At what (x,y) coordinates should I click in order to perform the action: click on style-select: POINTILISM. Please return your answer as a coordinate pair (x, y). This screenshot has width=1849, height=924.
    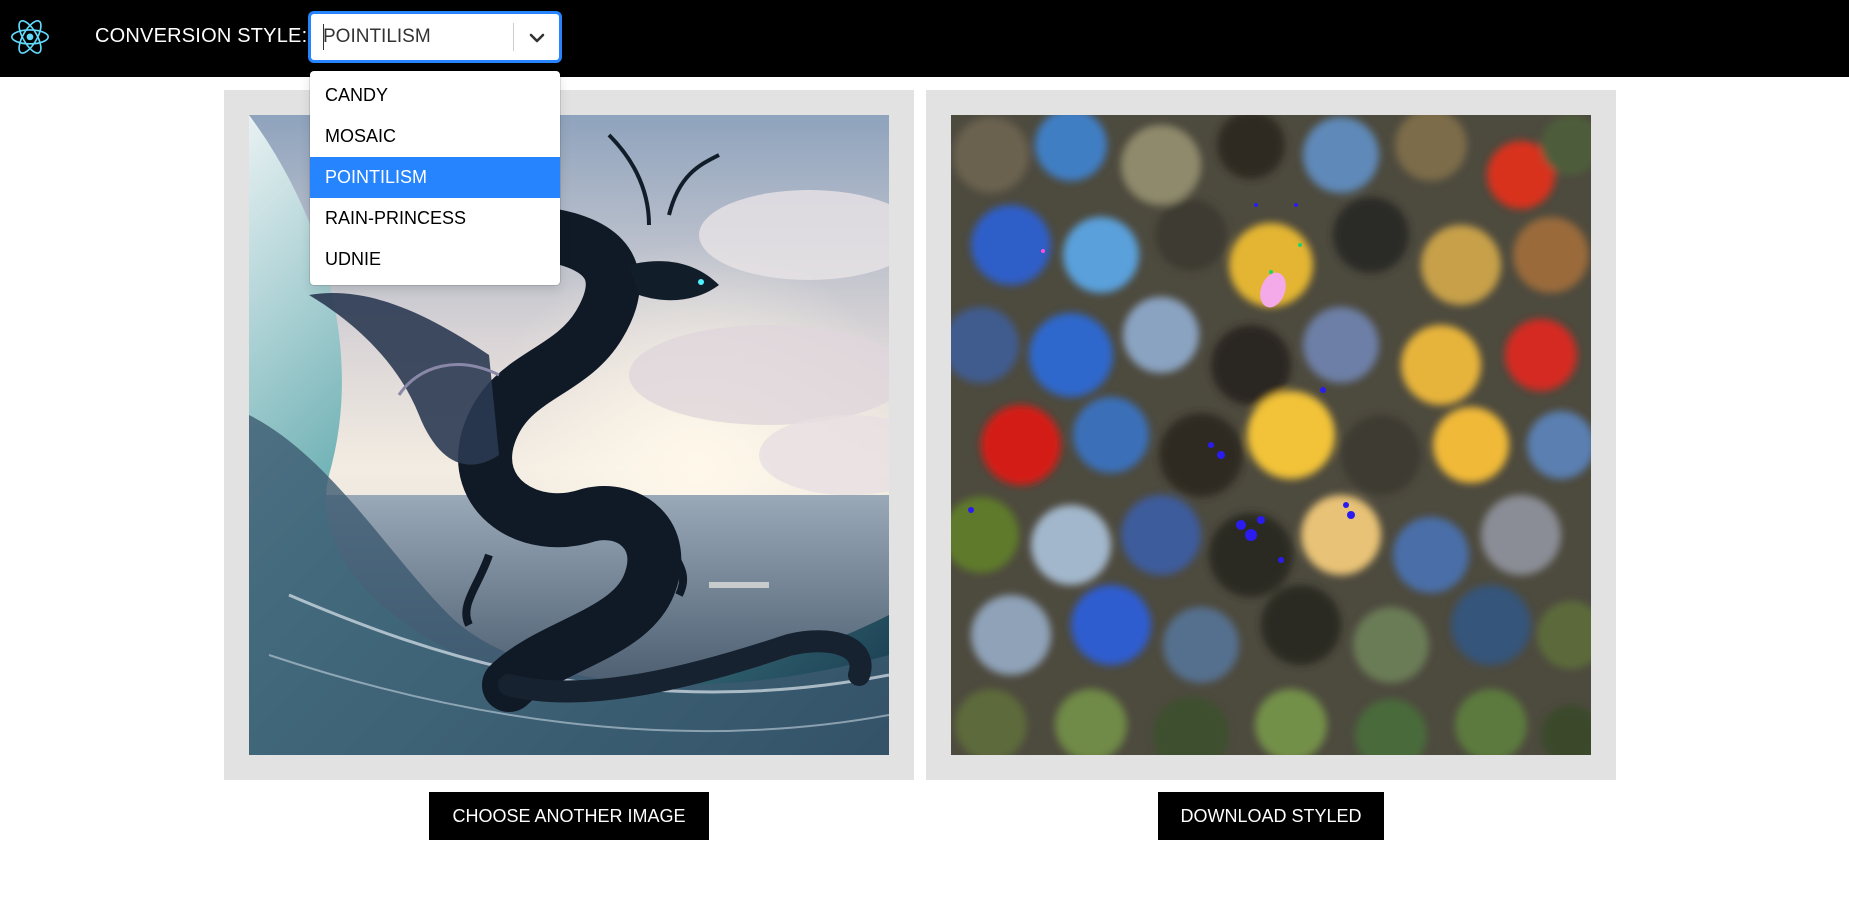
    Looking at the image, I should click on (435, 37).